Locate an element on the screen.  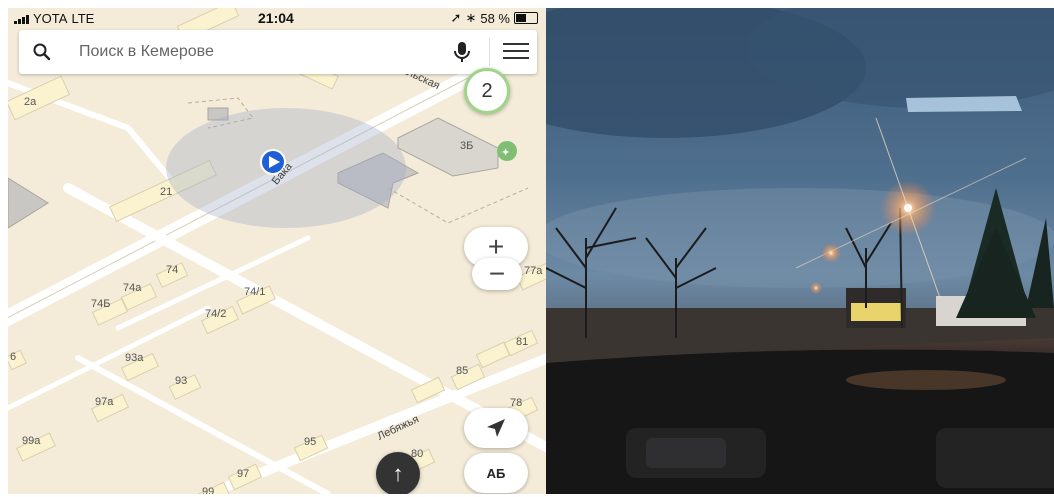
my-location-button is located at coordinates (496, 428).